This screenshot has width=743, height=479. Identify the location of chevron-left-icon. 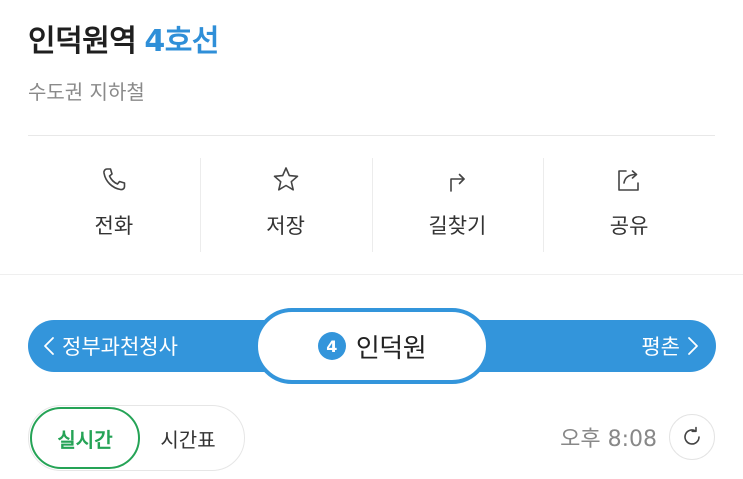
(49, 346).